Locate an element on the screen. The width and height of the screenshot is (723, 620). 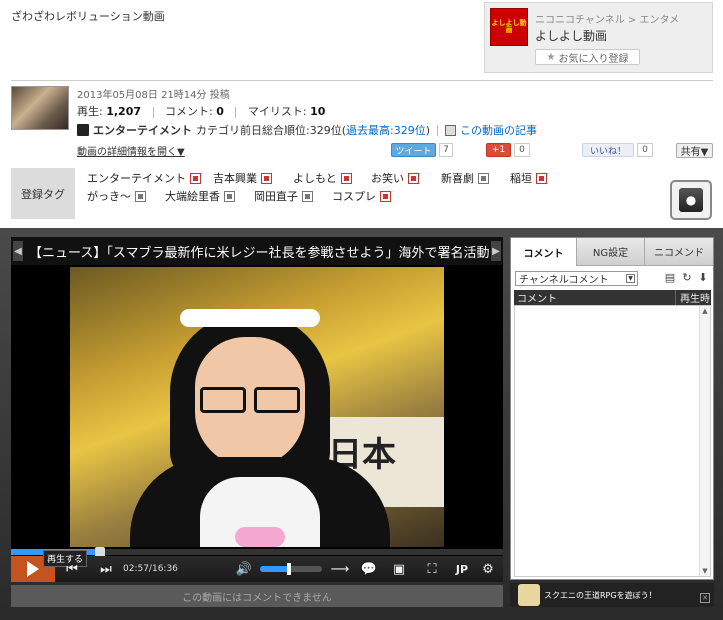
tag-link: がっき～ is located at coordinates (109, 196).